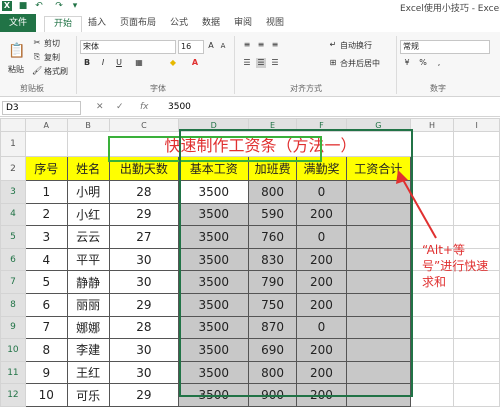 The height and width of the screenshot is (407, 500). What do you see at coordinates (46, 192) in the screenshot?
I see `seq-cell: 1` at bounding box center [46, 192].